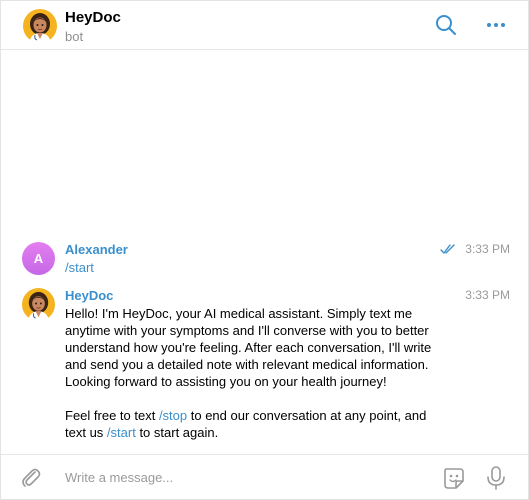  What do you see at coordinates (74, 36) in the screenshot?
I see `chat-status: bot` at bounding box center [74, 36].